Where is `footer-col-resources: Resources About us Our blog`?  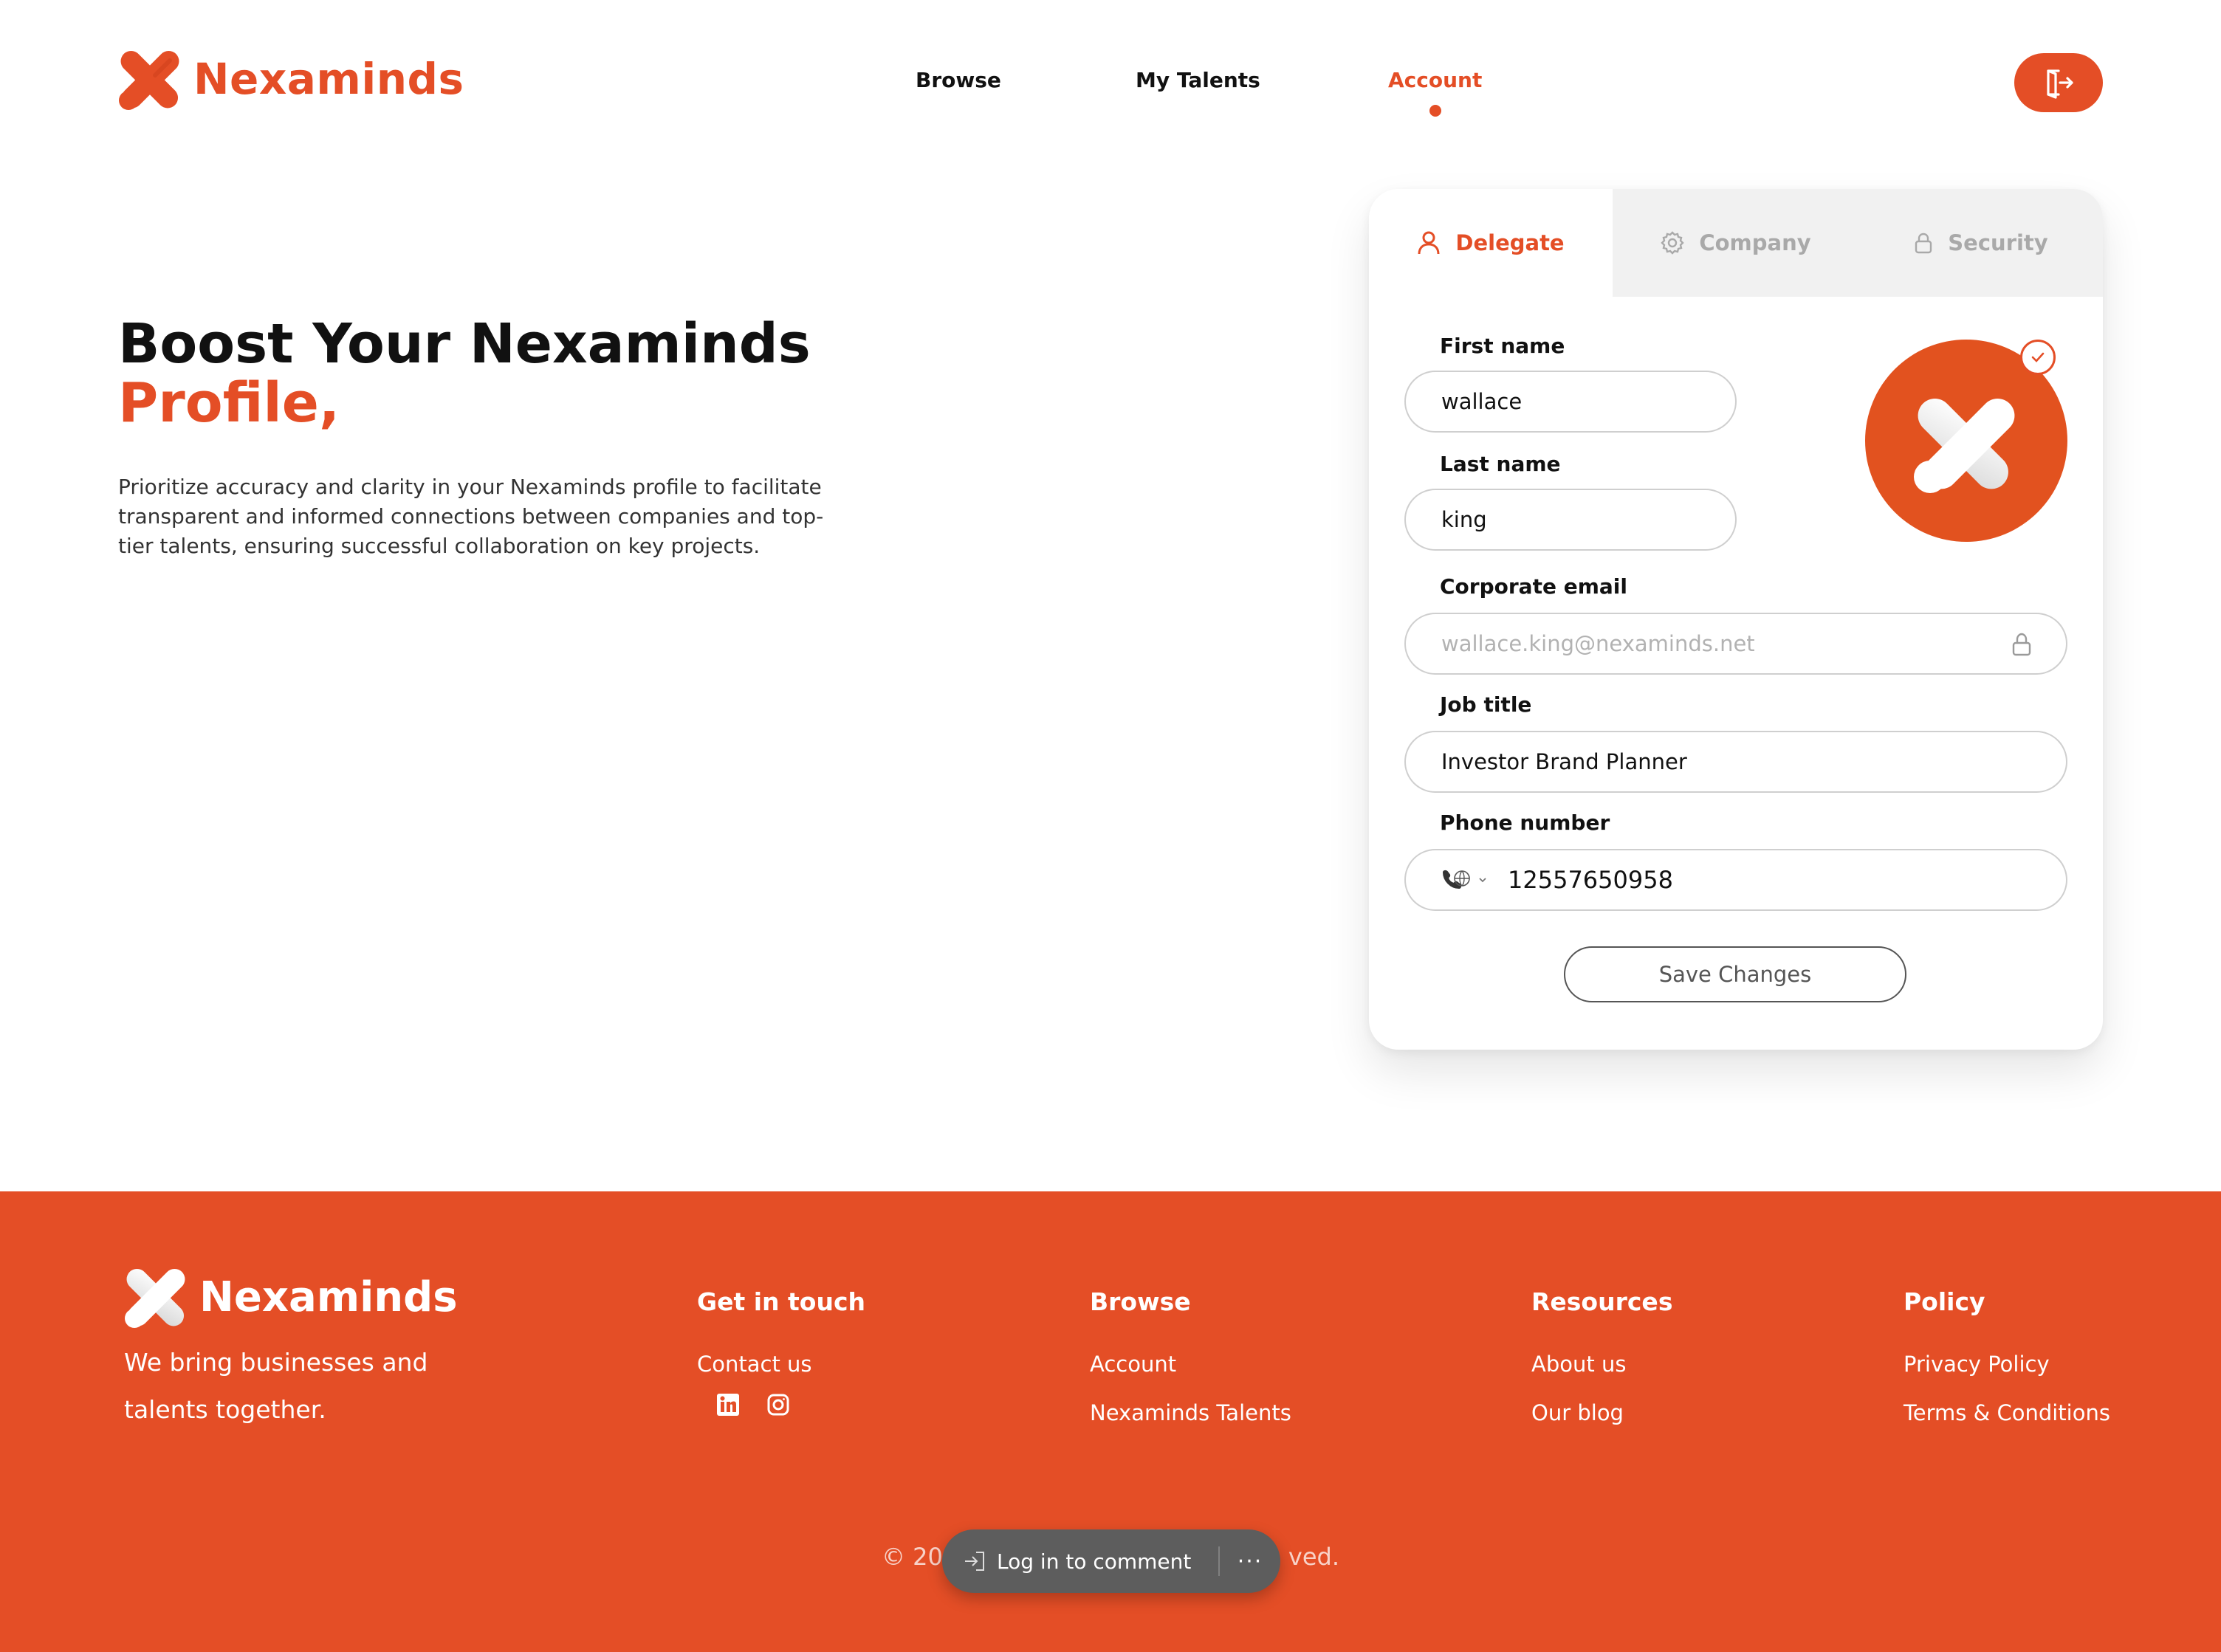
footer-col-resources: Resources About us Our blog is located at coordinates (1602, 1368).